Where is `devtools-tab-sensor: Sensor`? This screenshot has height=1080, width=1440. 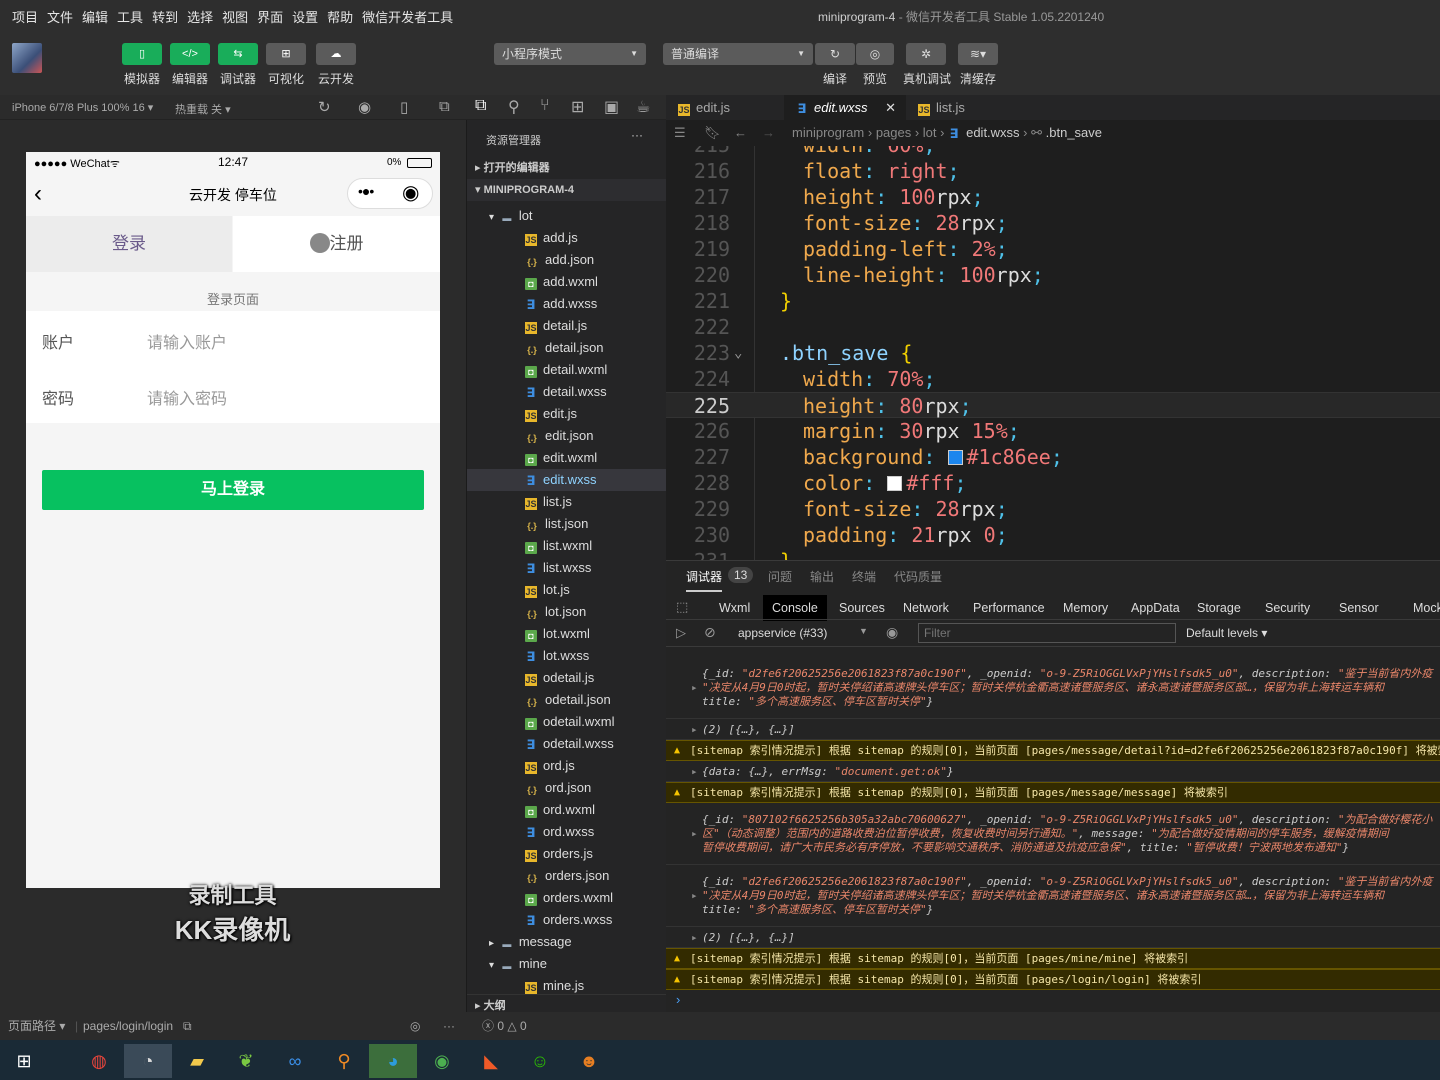
devtools-tab-sensor: Sensor is located at coordinates (1359, 608).